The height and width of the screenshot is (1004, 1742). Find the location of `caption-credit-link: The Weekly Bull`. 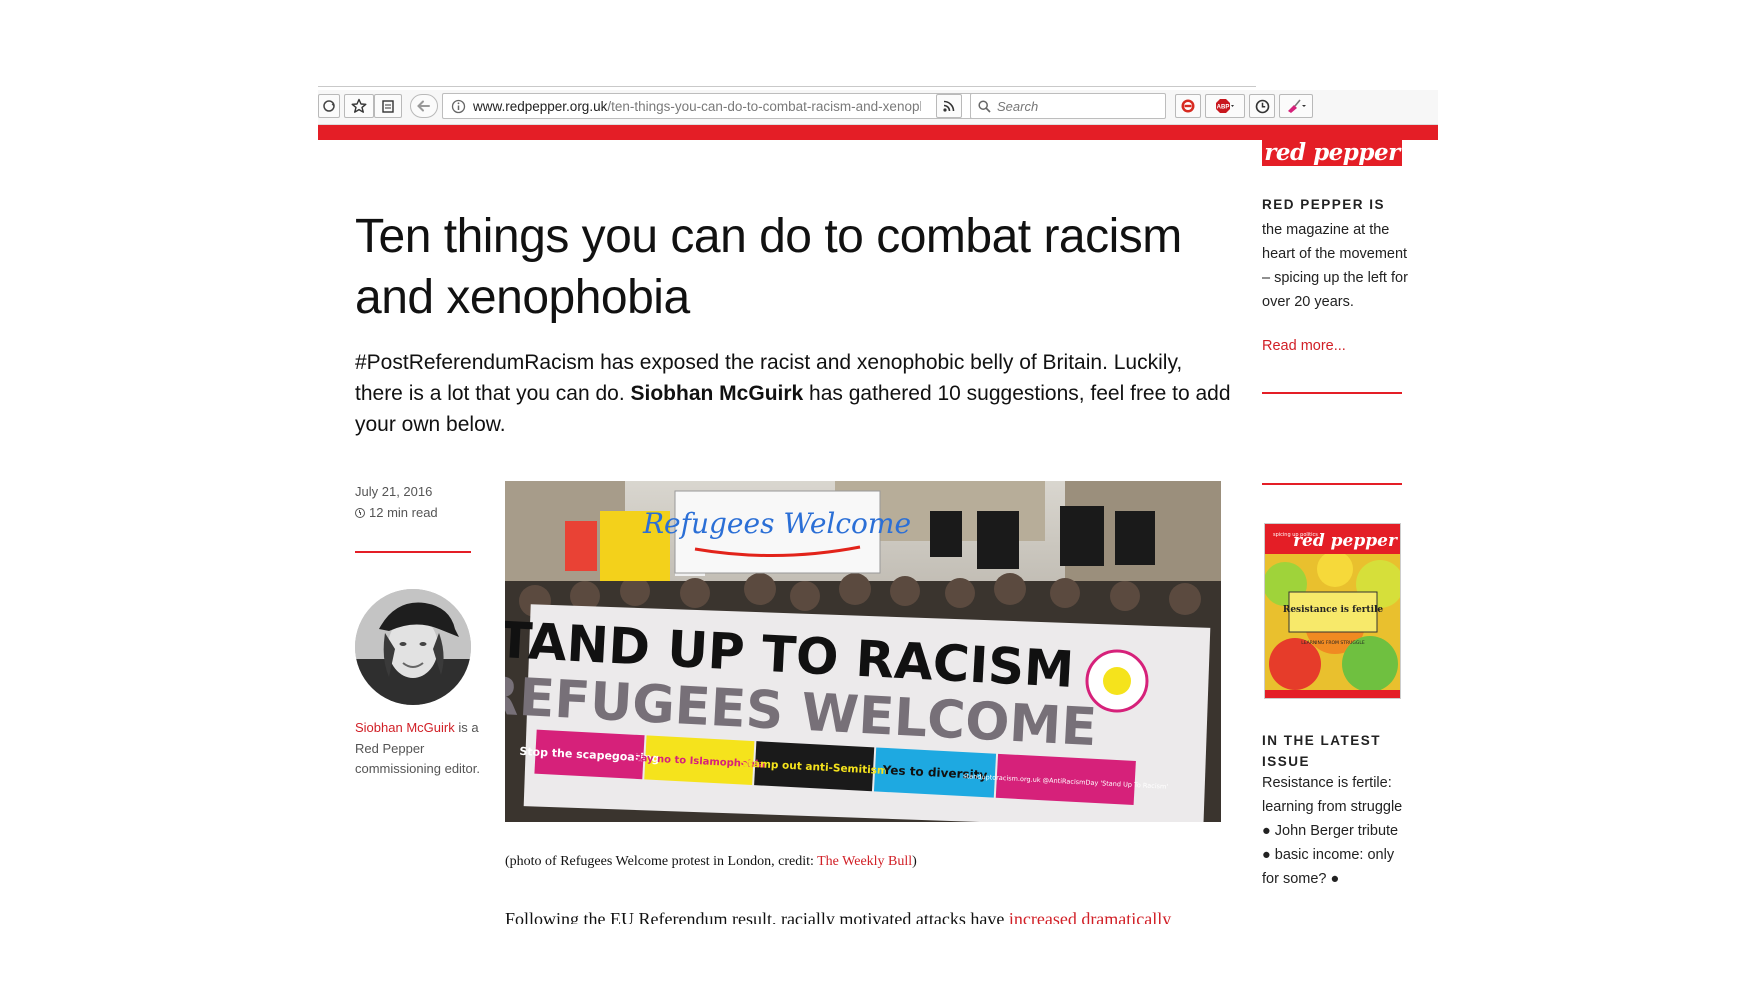

caption-credit-link: The Weekly Bull is located at coordinates (864, 861).